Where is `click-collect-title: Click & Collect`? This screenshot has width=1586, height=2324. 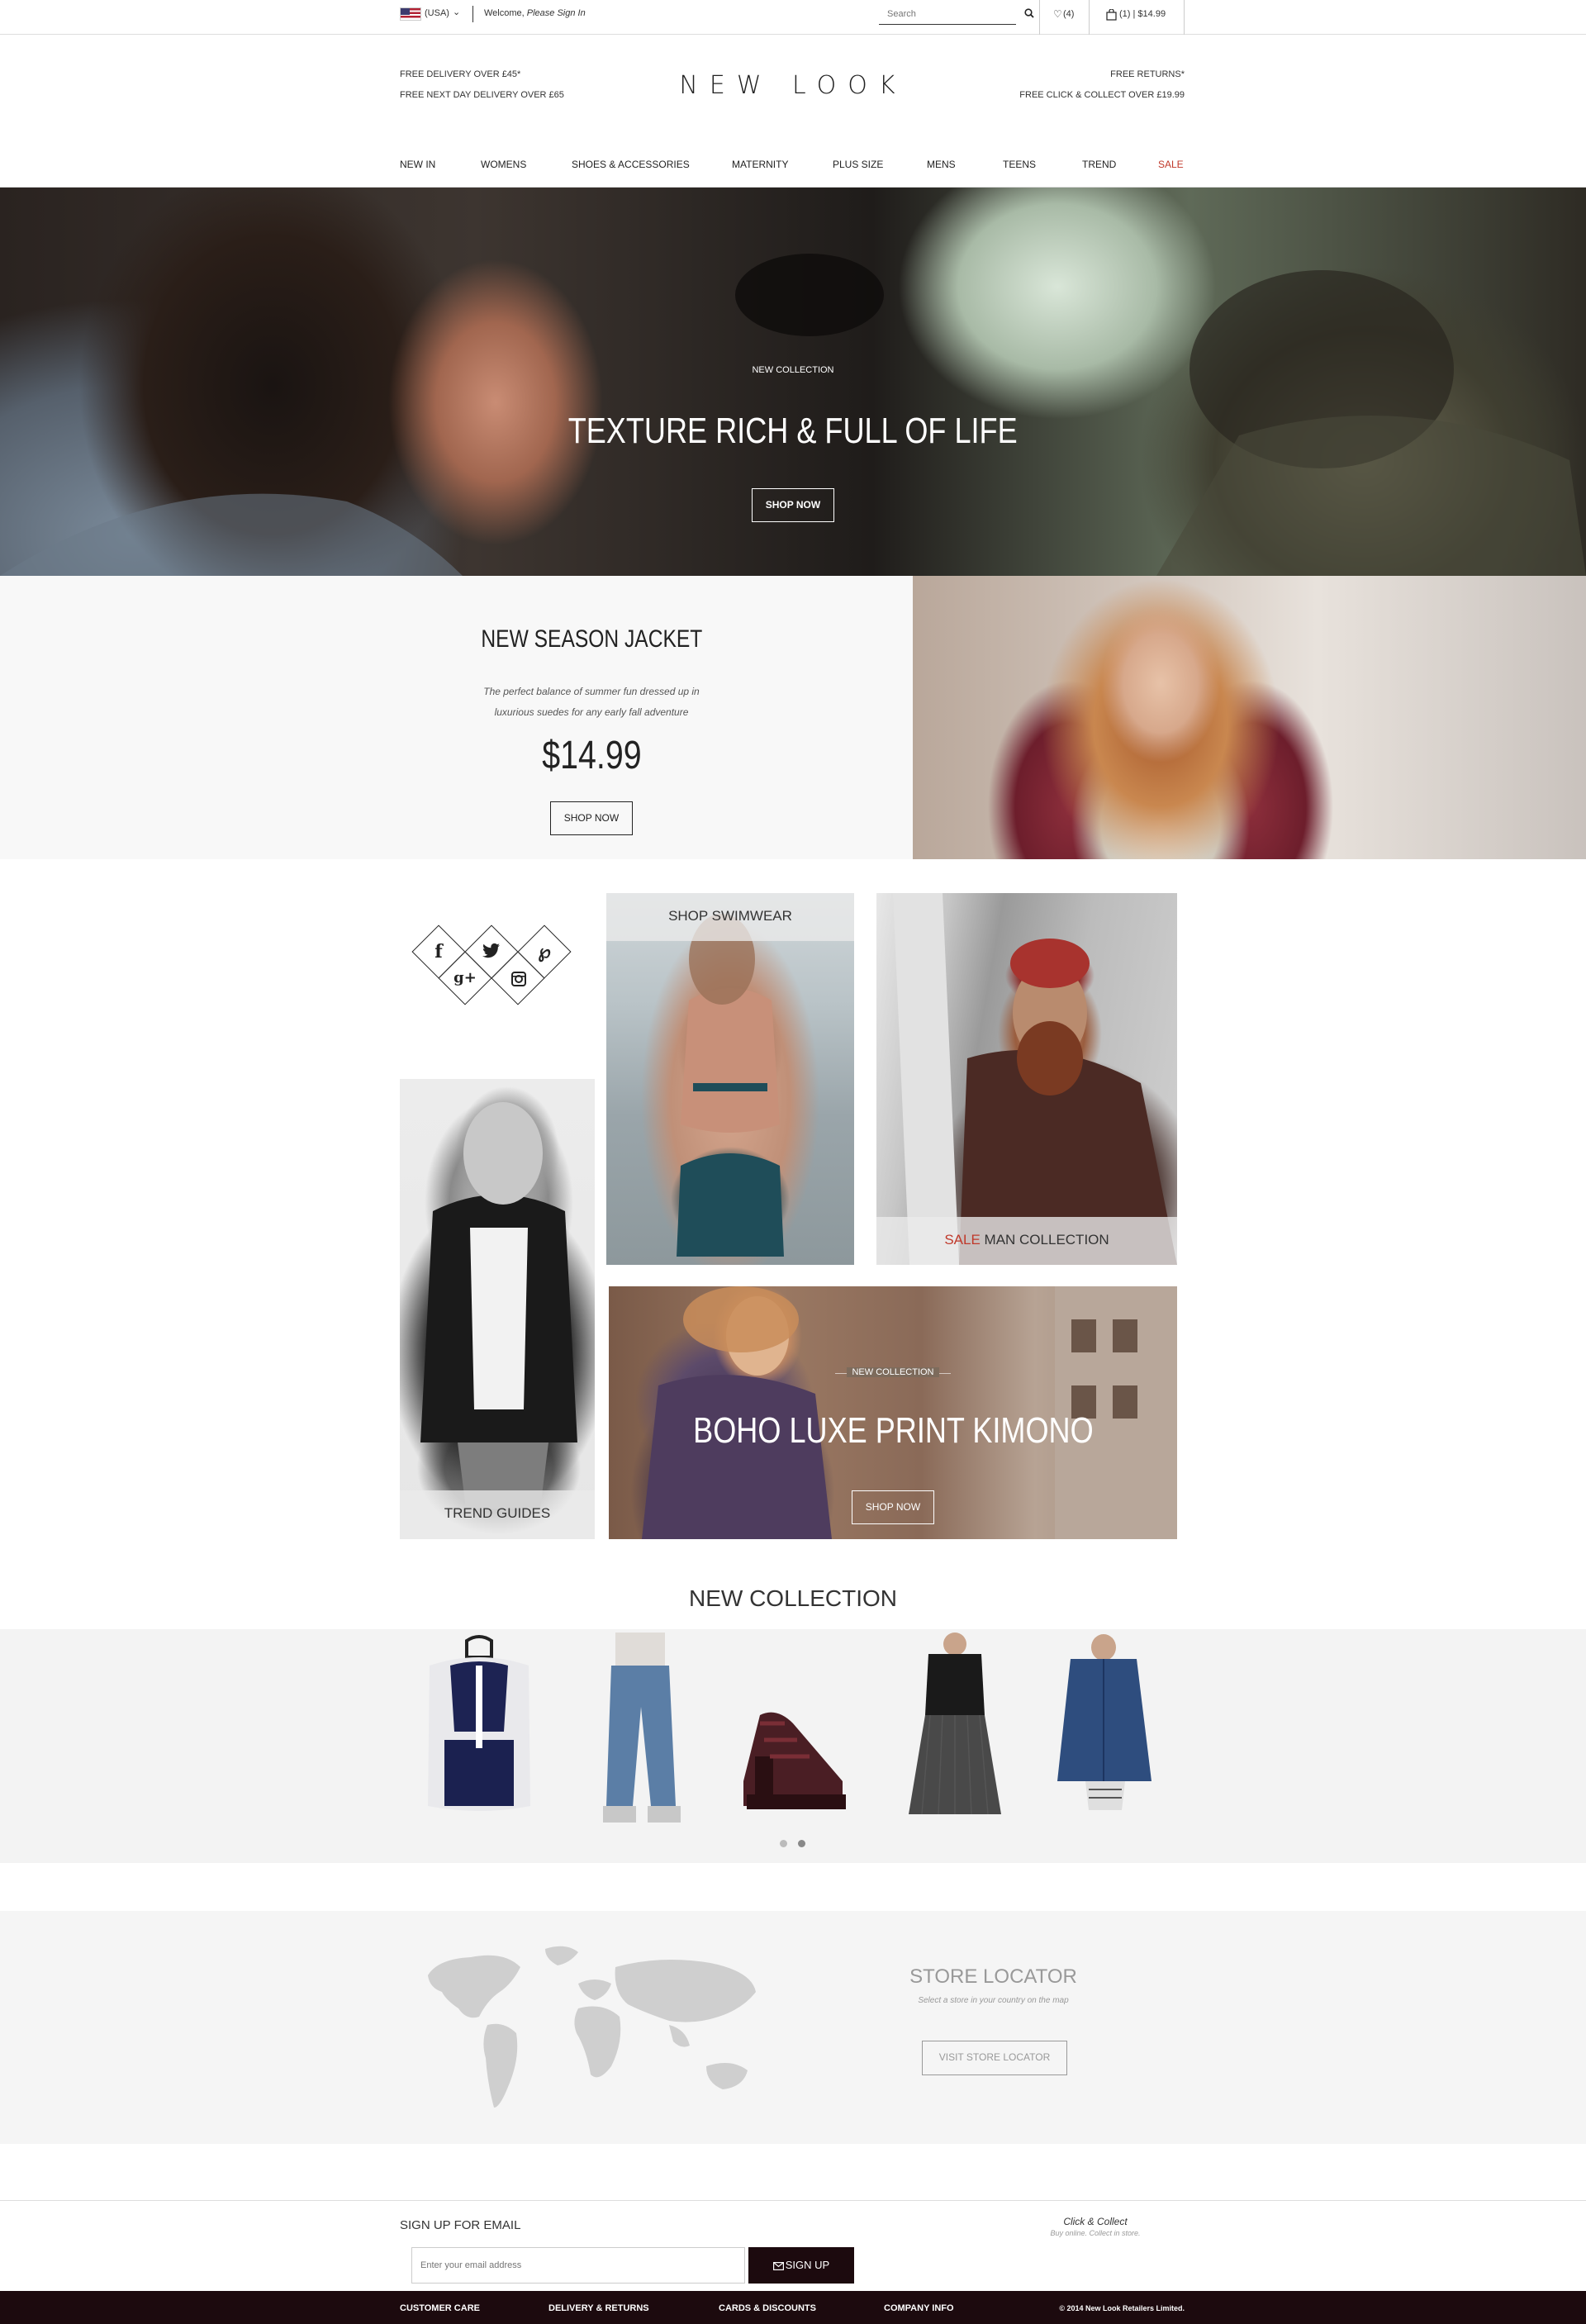
click-collect-title: Click & Collect is located at coordinates (1095, 2221).